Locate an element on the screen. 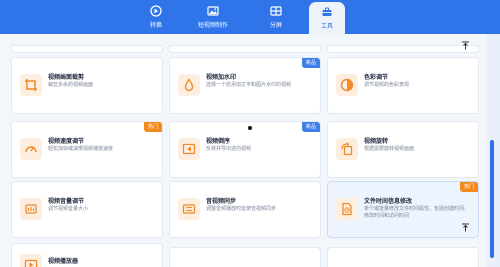 The image size is (500, 267). sync-icon is located at coordinates (189, 209).